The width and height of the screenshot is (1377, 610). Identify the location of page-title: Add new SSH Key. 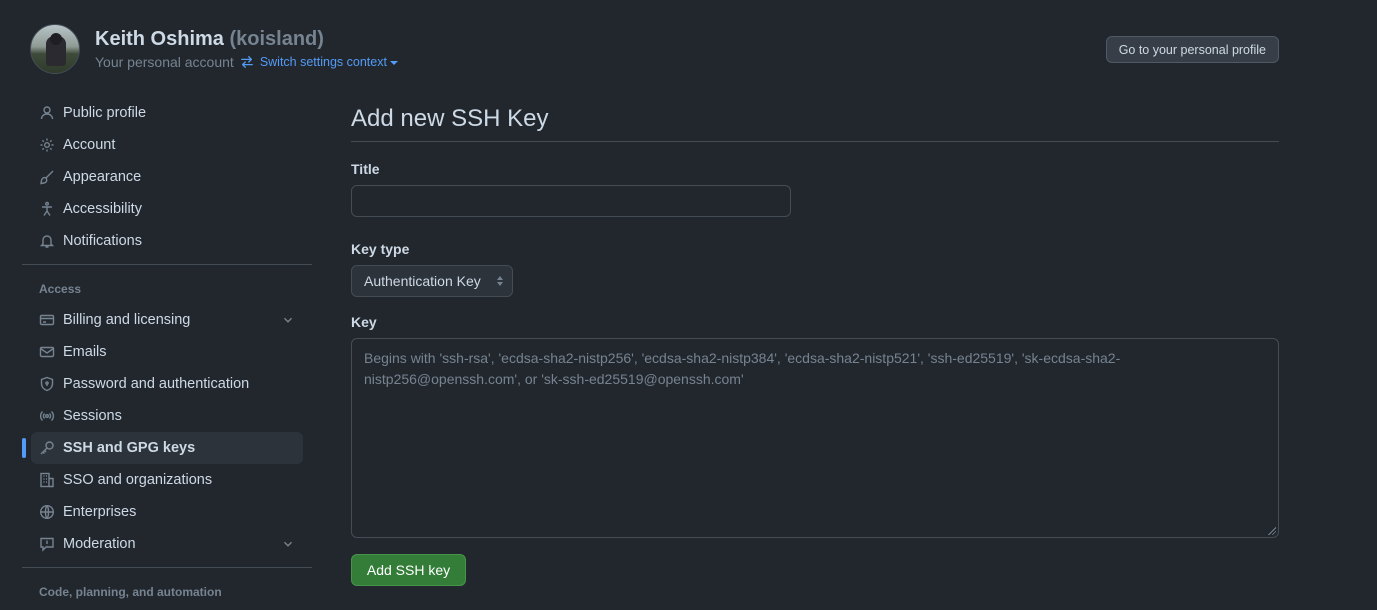
(450, 118).